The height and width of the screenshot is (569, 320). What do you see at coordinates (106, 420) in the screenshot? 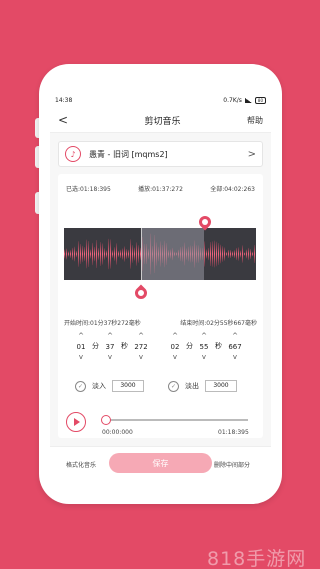
I see `slider-knob` at bounding box center [106, 420].